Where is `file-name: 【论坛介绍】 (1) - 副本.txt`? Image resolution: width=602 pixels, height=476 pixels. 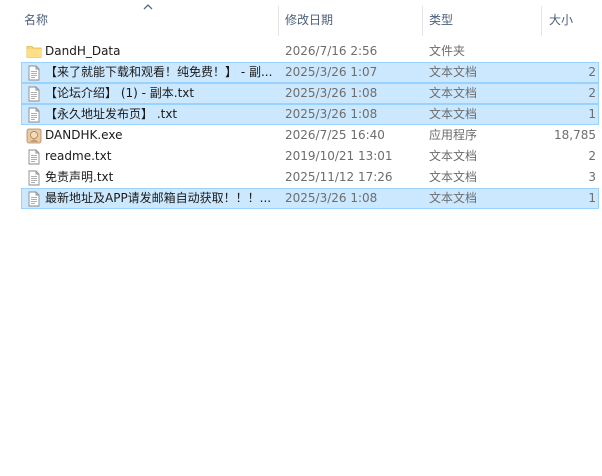
file-name: 【论坛介绍】 (1) - 副本.txt is located at coordinates (120, 93).